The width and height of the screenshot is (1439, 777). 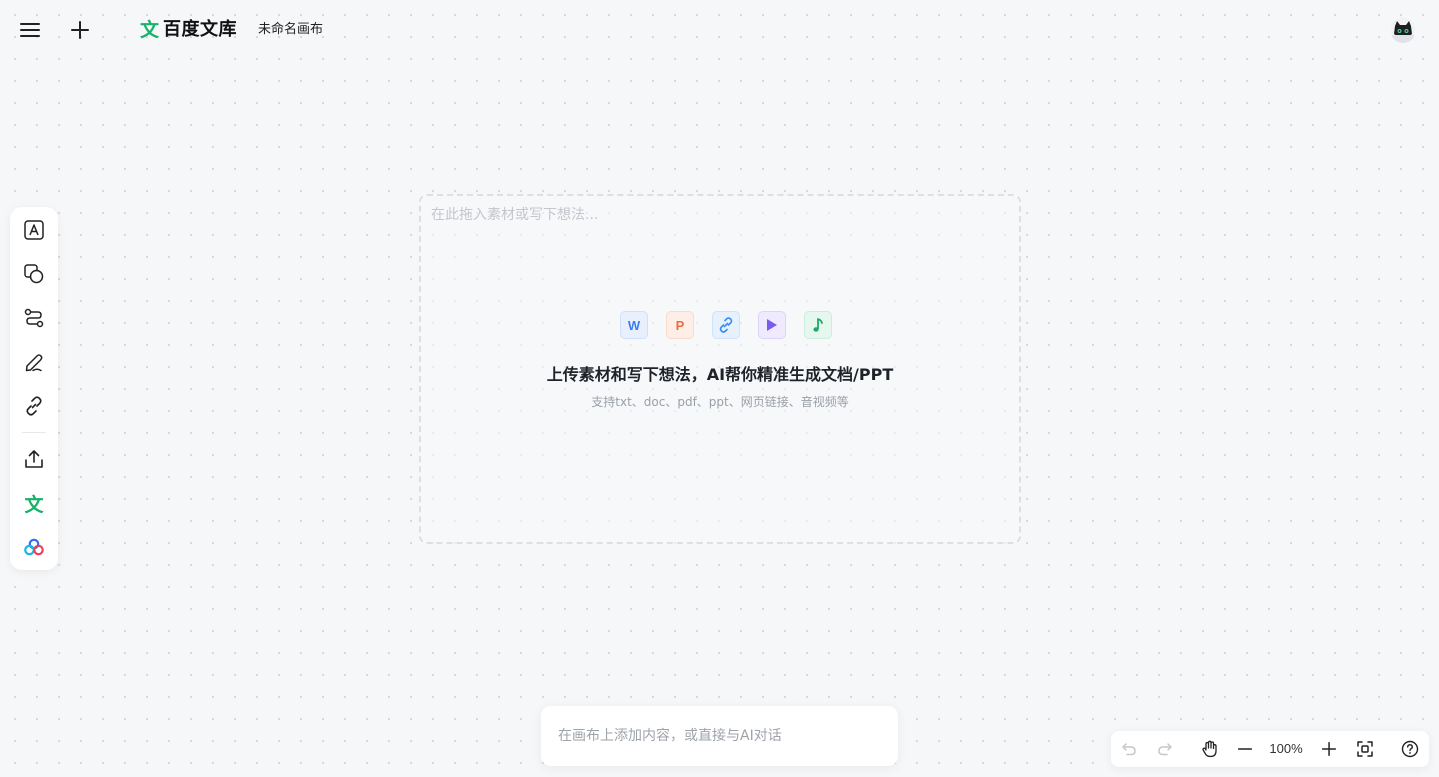 What do you see at coordinates (818, 325) in the screenshot?
I see `audio-file-icon` at bounding box center [818, 325].